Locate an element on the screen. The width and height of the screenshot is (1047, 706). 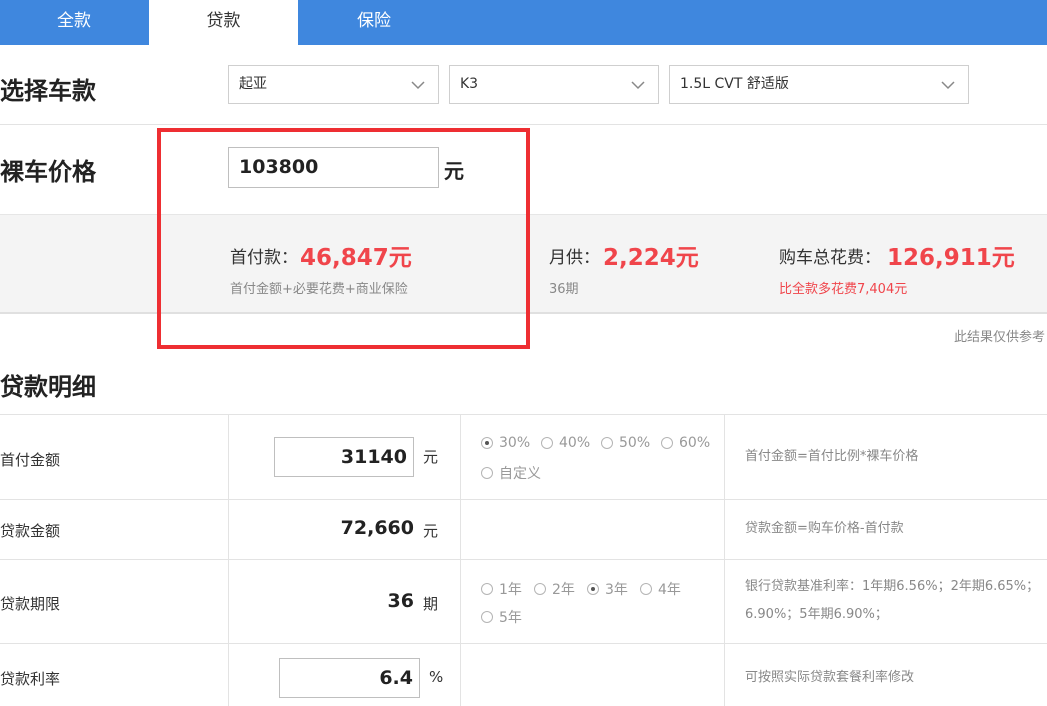
down-amount-hint: 首付金额=首付比例*裸车价格 is located at coordinates (832, 456).